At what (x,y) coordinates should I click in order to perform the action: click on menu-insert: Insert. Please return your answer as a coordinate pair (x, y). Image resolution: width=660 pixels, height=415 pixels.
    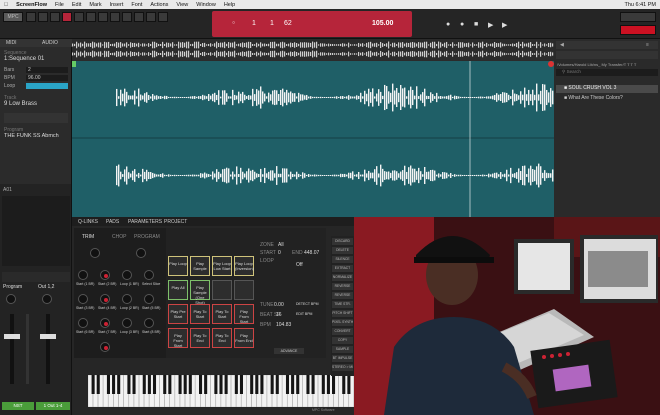
    Looking at the image, I should click on (117, 5).